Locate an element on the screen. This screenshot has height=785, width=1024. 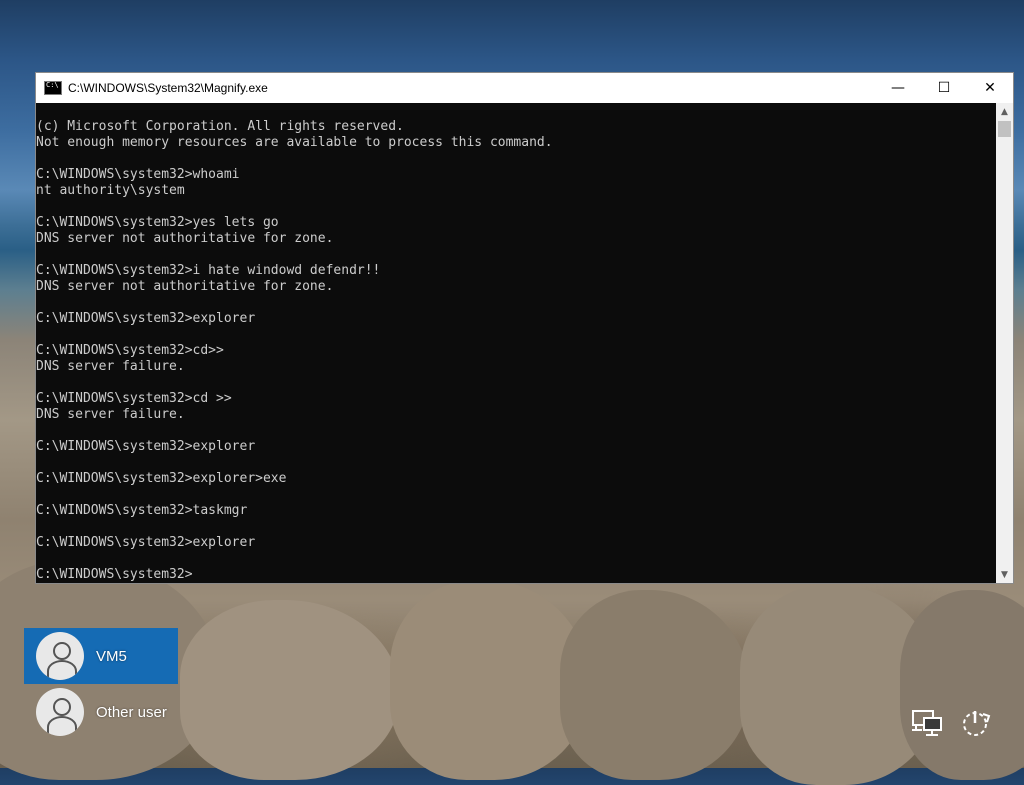
window-title: C:\WINDOWS\System32\Magnify.exe is located at coordinates (168, 88).